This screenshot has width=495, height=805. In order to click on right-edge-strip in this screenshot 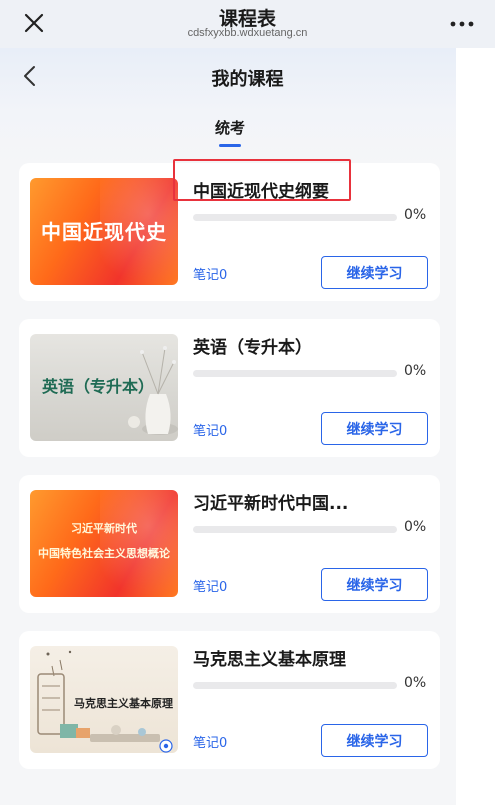, I will do `click(475, 426)`.